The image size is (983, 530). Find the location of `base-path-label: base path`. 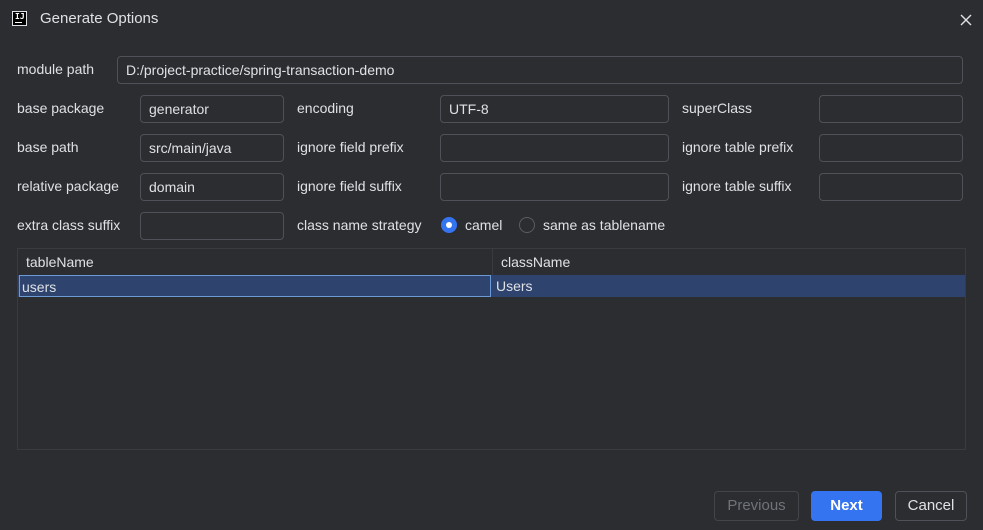

base-path-label: base path is located at coordinates (48, 147).